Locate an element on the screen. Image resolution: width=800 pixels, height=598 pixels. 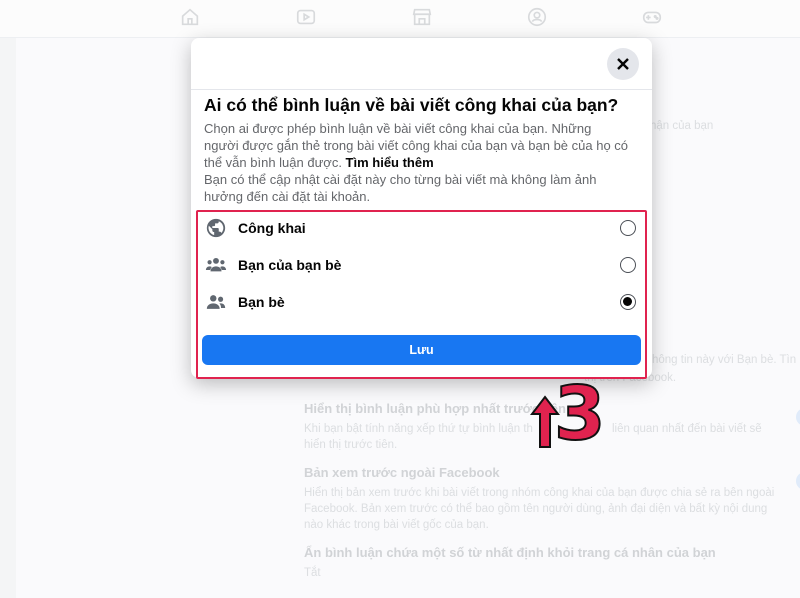
close-icon is located at coordinates (623, 64).